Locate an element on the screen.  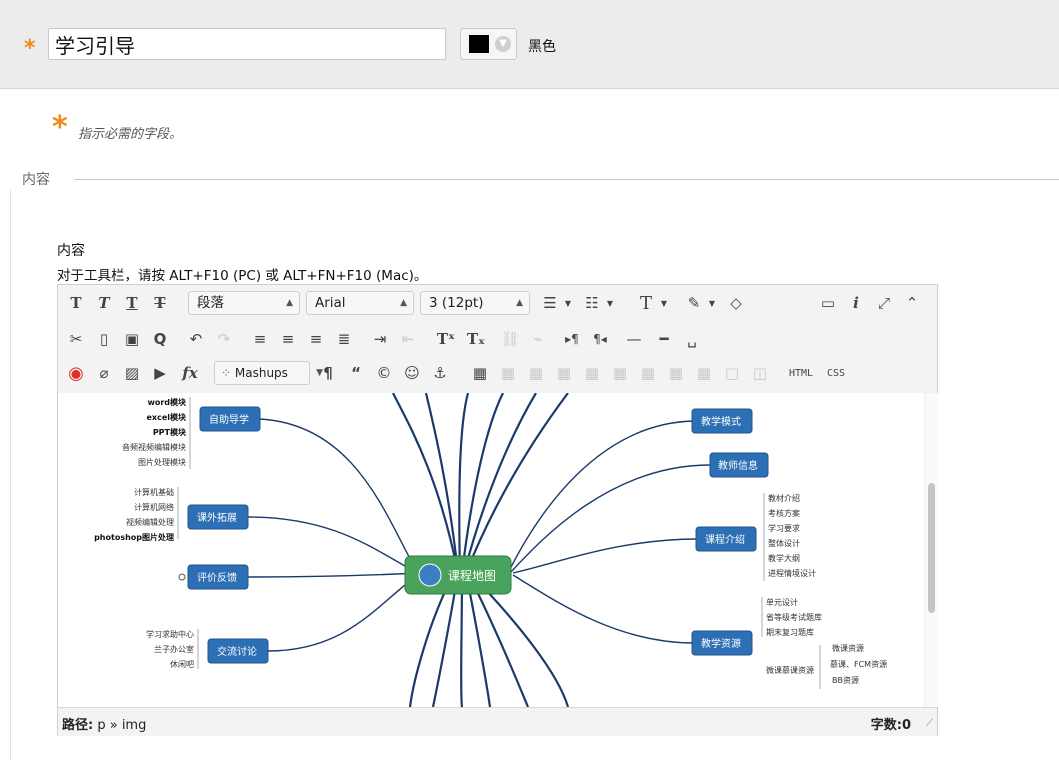
superscript-icon: Tˣ is located at coordinates (446, 339).